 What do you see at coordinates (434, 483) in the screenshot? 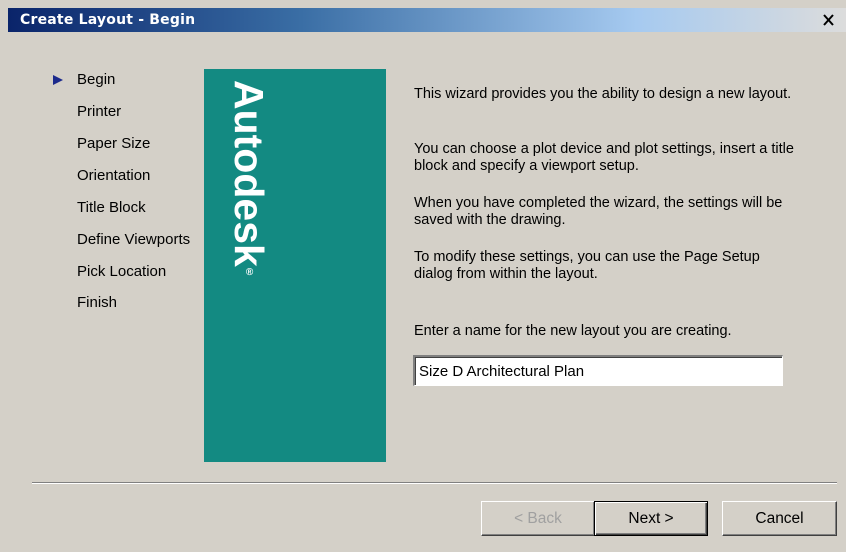
I see `divider` at bounding box center [434, 483].